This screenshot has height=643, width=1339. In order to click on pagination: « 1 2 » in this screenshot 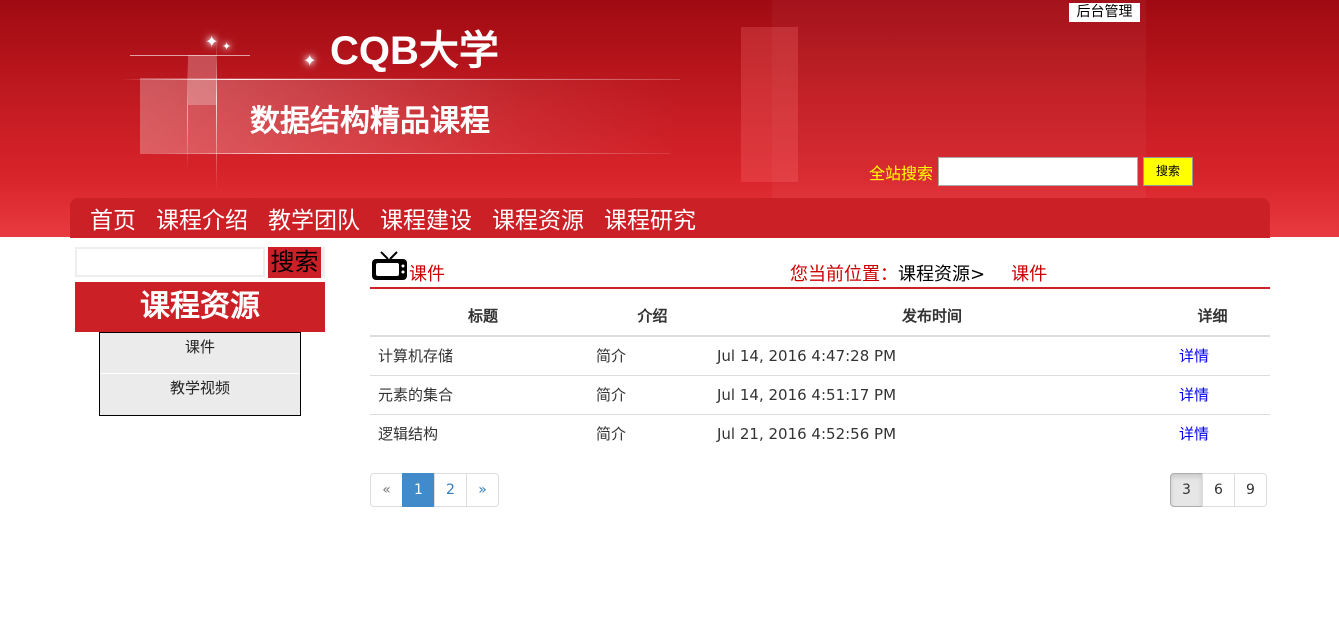, I will do `click(434, 490)`.